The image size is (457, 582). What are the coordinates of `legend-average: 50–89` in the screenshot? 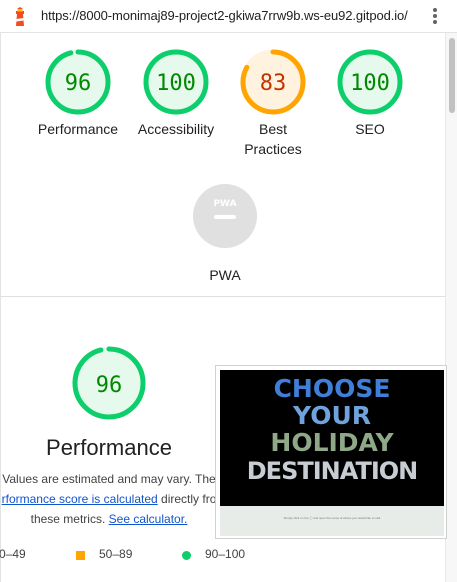 It's located at (115, 554).